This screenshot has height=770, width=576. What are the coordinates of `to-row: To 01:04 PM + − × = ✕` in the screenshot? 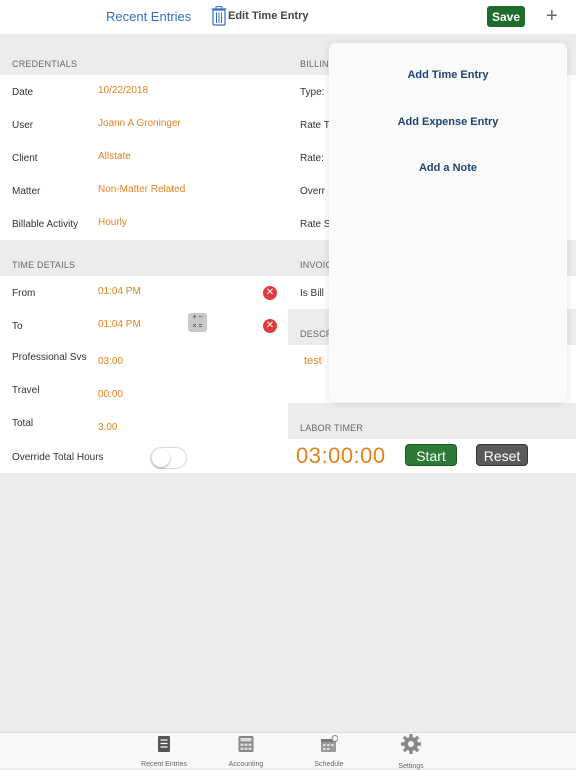 It's located at (144, 325).